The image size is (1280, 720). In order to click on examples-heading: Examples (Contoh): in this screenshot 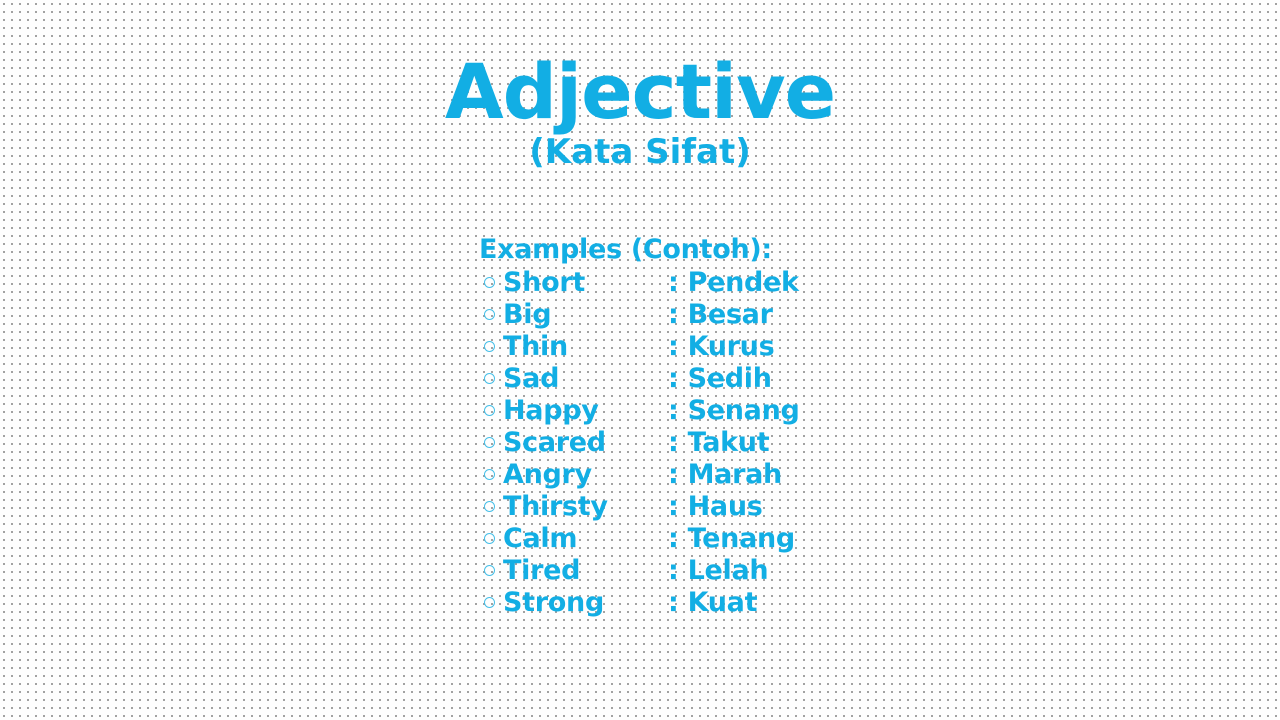, I will do `click(625, 249)`.